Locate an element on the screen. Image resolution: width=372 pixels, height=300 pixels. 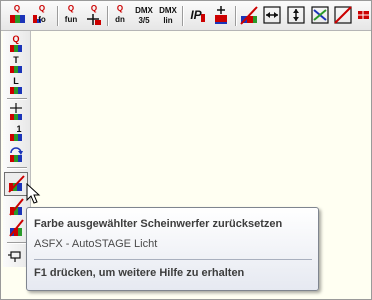
fixture-color-tool is located at coordinates (16, 207).